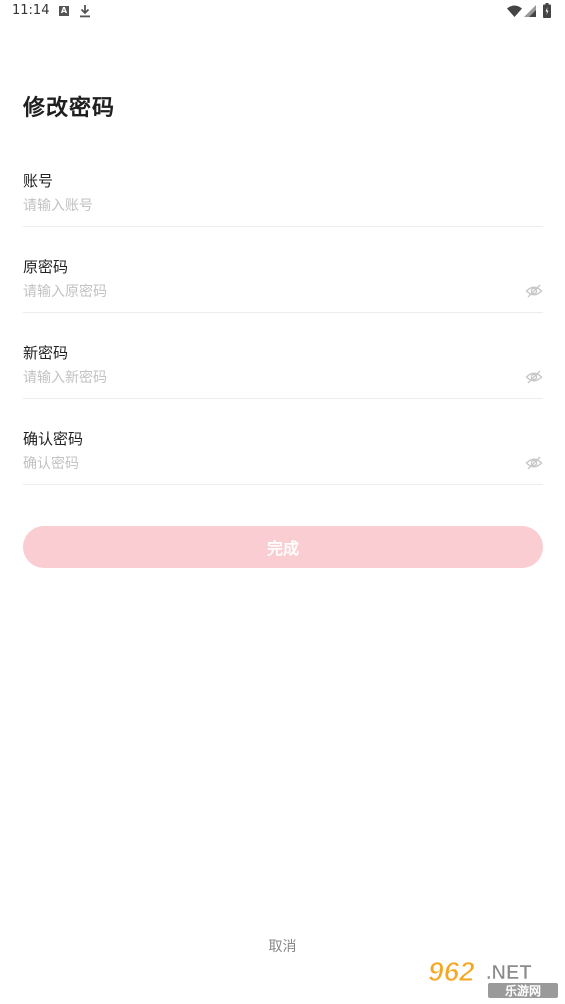 The image size is (565, 1004). I want to click on submit-button: 完成, so click(283, 547).